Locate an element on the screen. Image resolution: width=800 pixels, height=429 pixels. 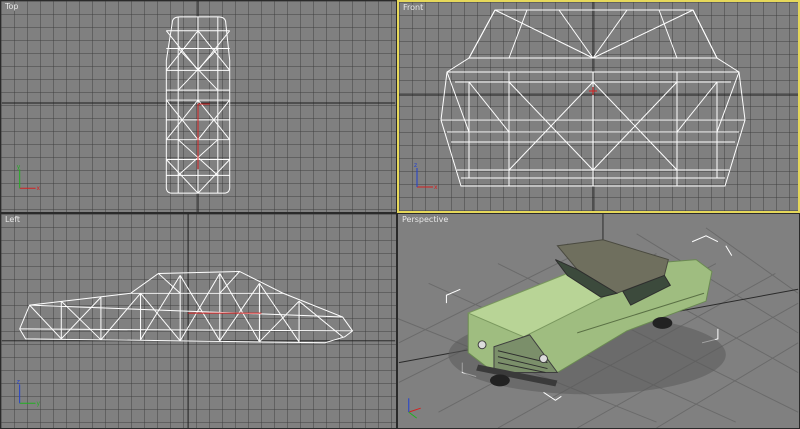
car-model-shaded is located at coordinates (587, 317).